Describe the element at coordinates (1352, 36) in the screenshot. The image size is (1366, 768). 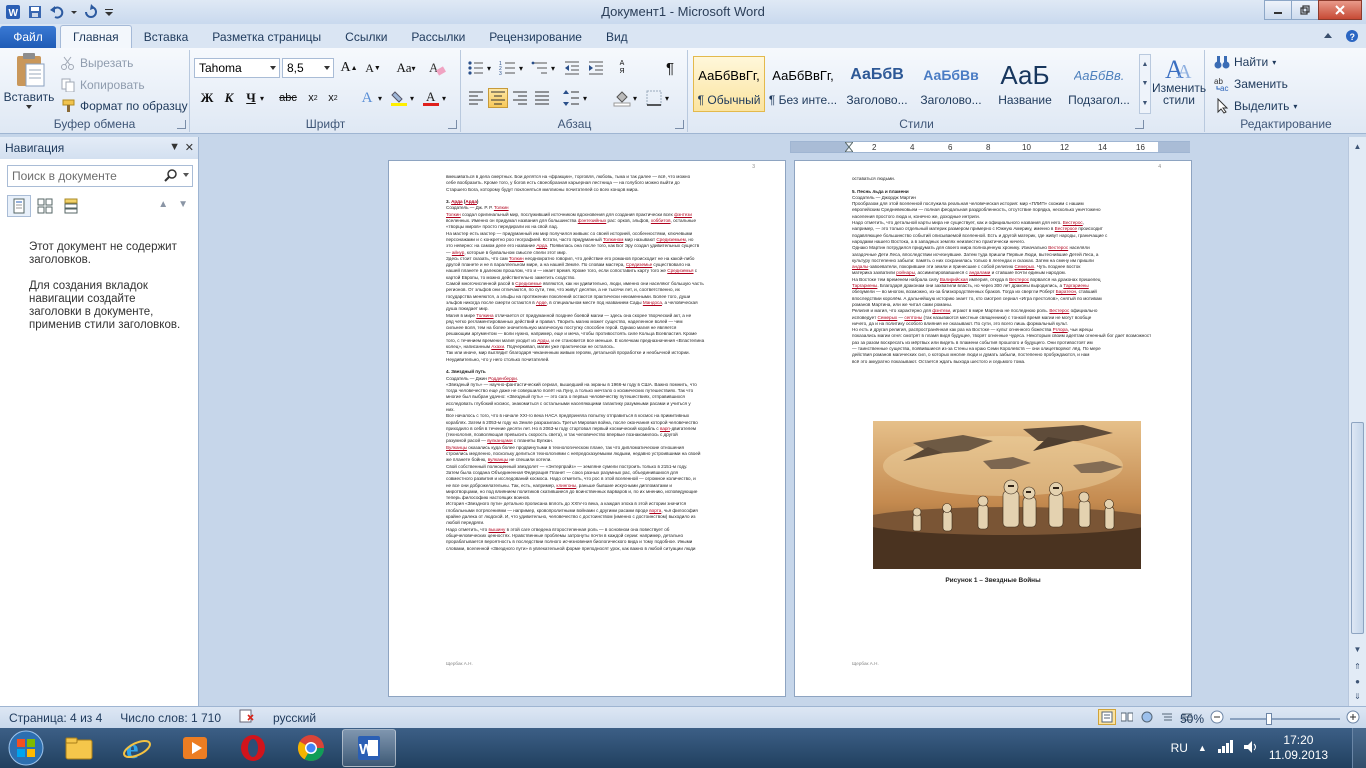
I see `help-icon: ?` at that location.